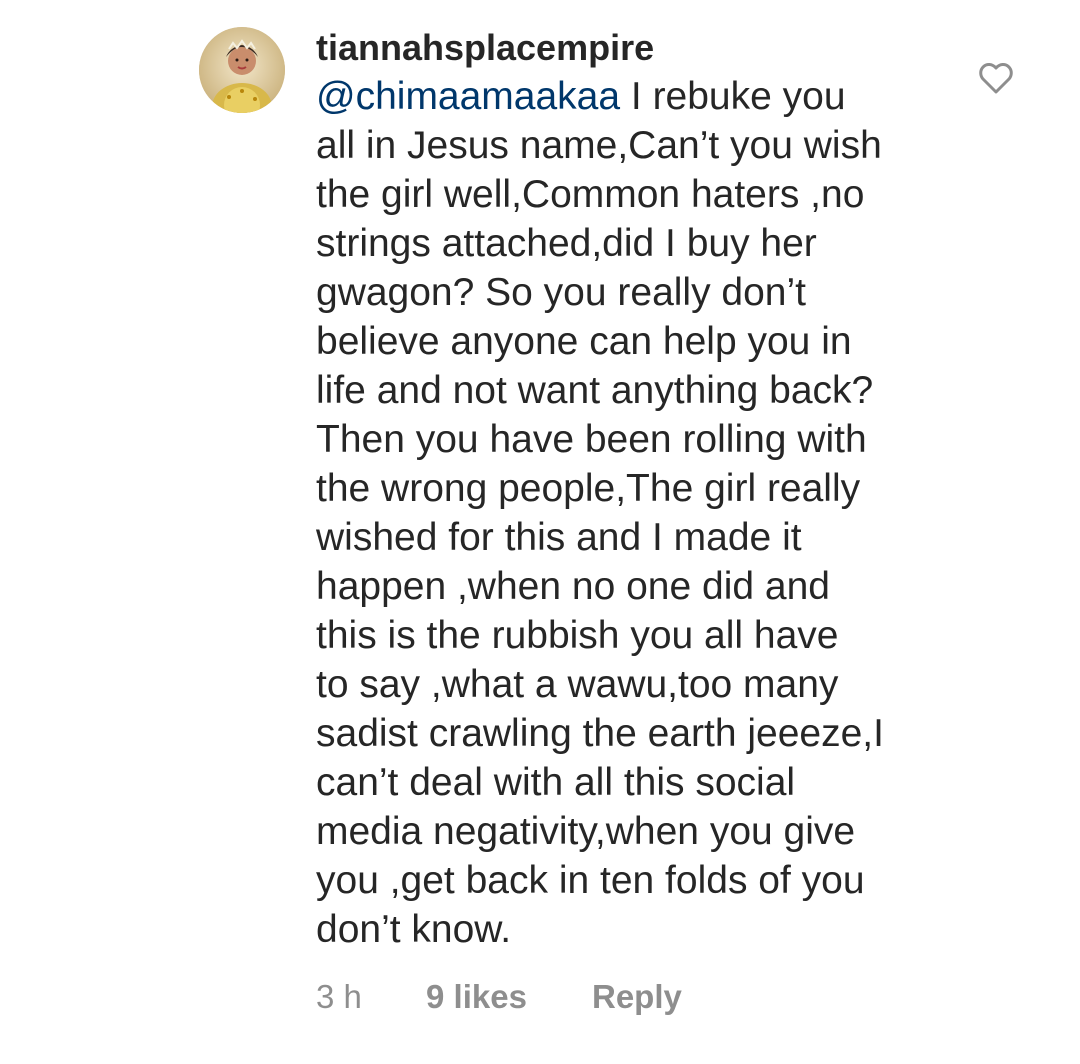  I want to click on username: tiannahsplacempire, so click(626, 48).